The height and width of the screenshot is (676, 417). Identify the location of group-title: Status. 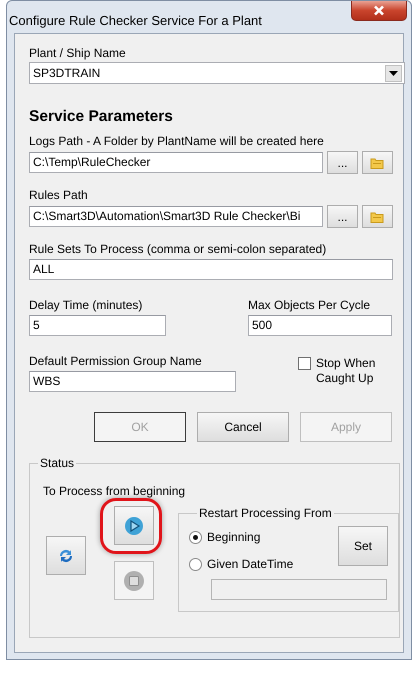
(57, 463).